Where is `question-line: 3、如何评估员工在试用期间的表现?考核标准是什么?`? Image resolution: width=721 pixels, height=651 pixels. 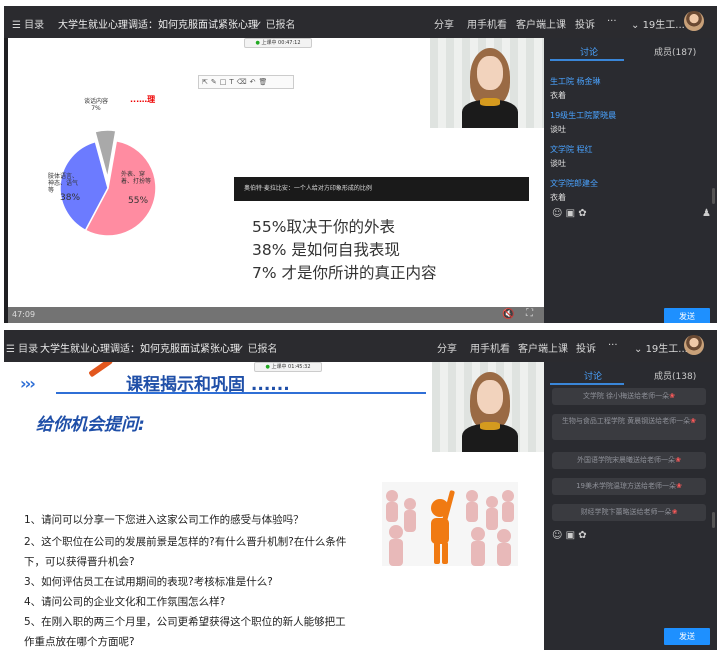 question-line: 3、如何评估员工在试用期间的表现?考核标准是什么? is located at coordinates (148, 582).